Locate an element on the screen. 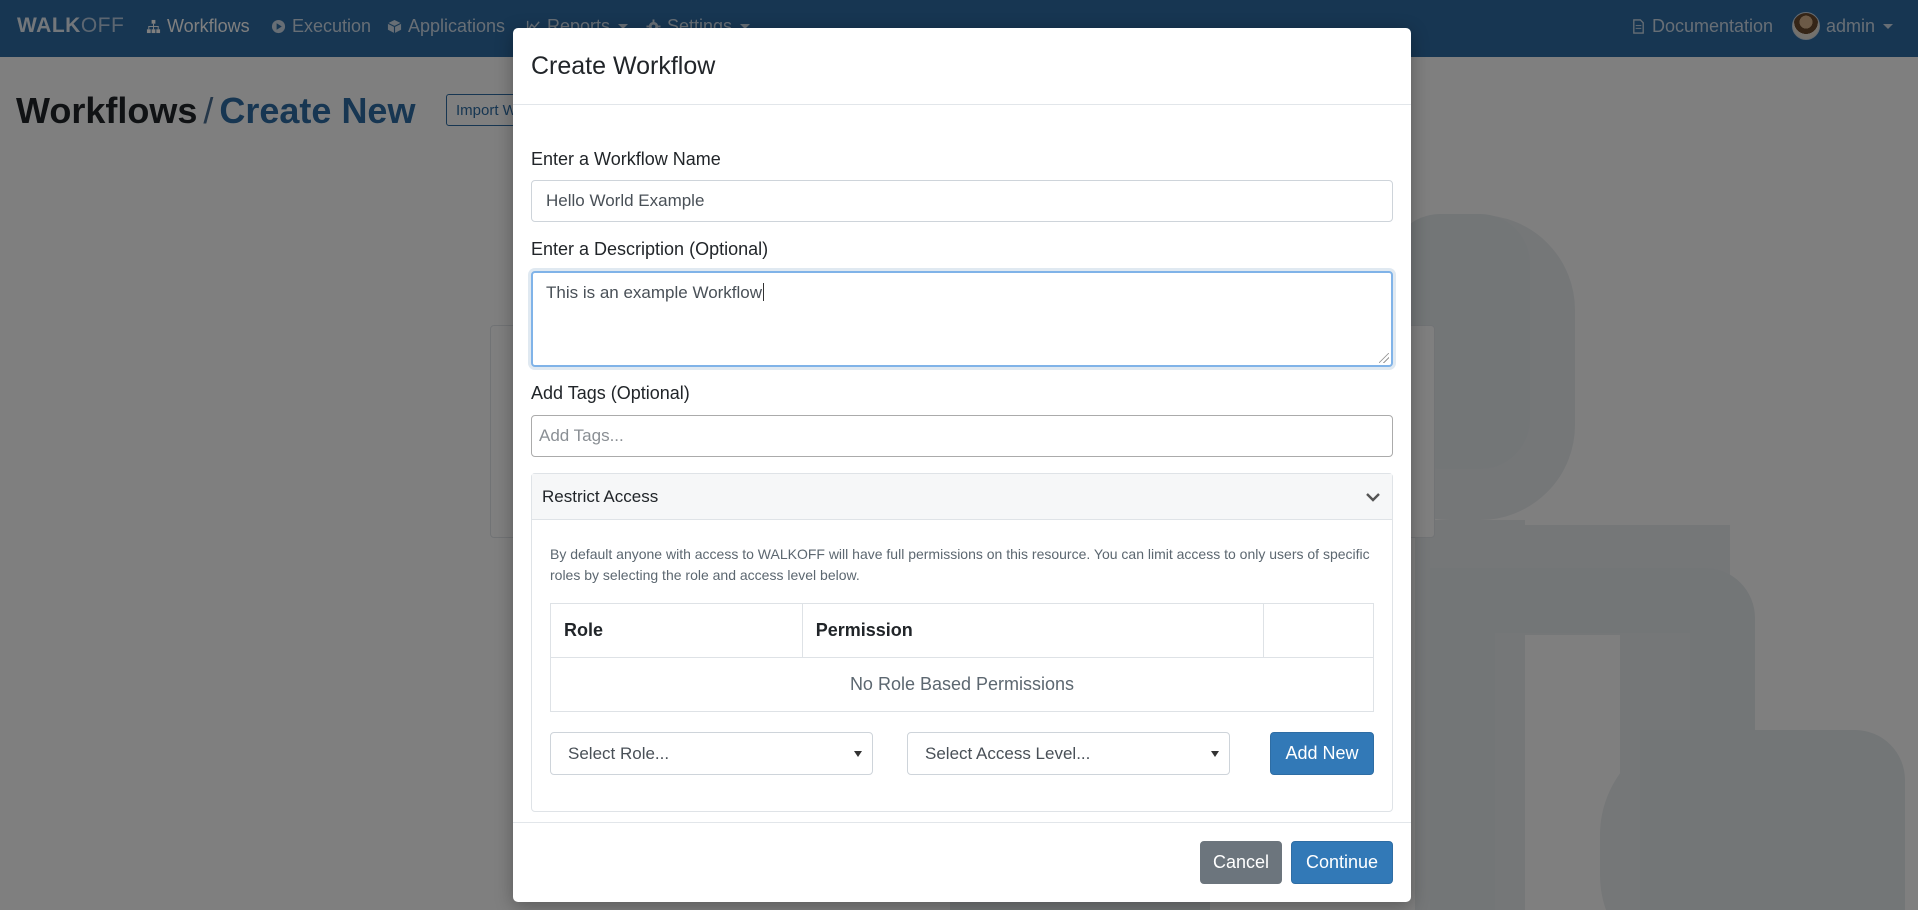  table-header-row: Role Permission is located at coordinates (962, 630).